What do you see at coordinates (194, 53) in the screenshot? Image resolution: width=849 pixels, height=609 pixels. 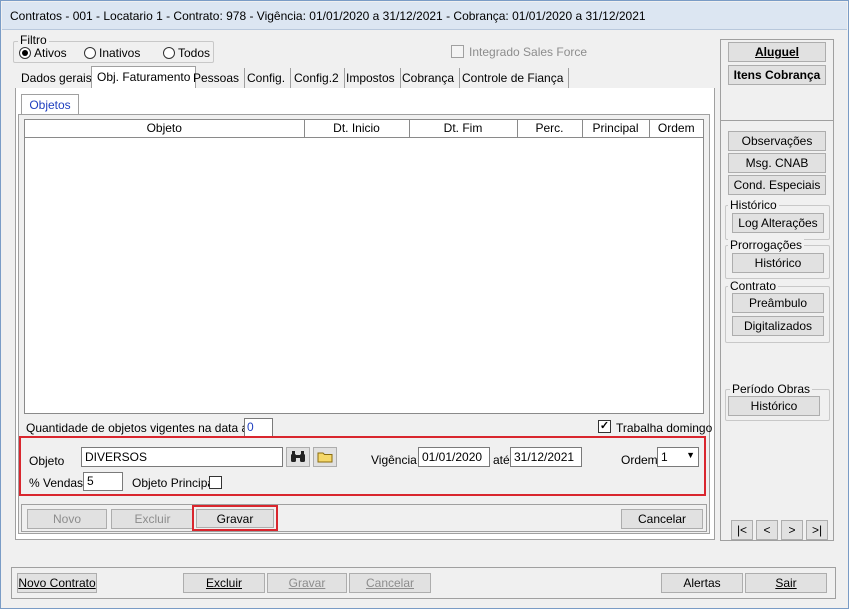 I see `radio-todos-label: Todos` at bounding box center [194, 53].